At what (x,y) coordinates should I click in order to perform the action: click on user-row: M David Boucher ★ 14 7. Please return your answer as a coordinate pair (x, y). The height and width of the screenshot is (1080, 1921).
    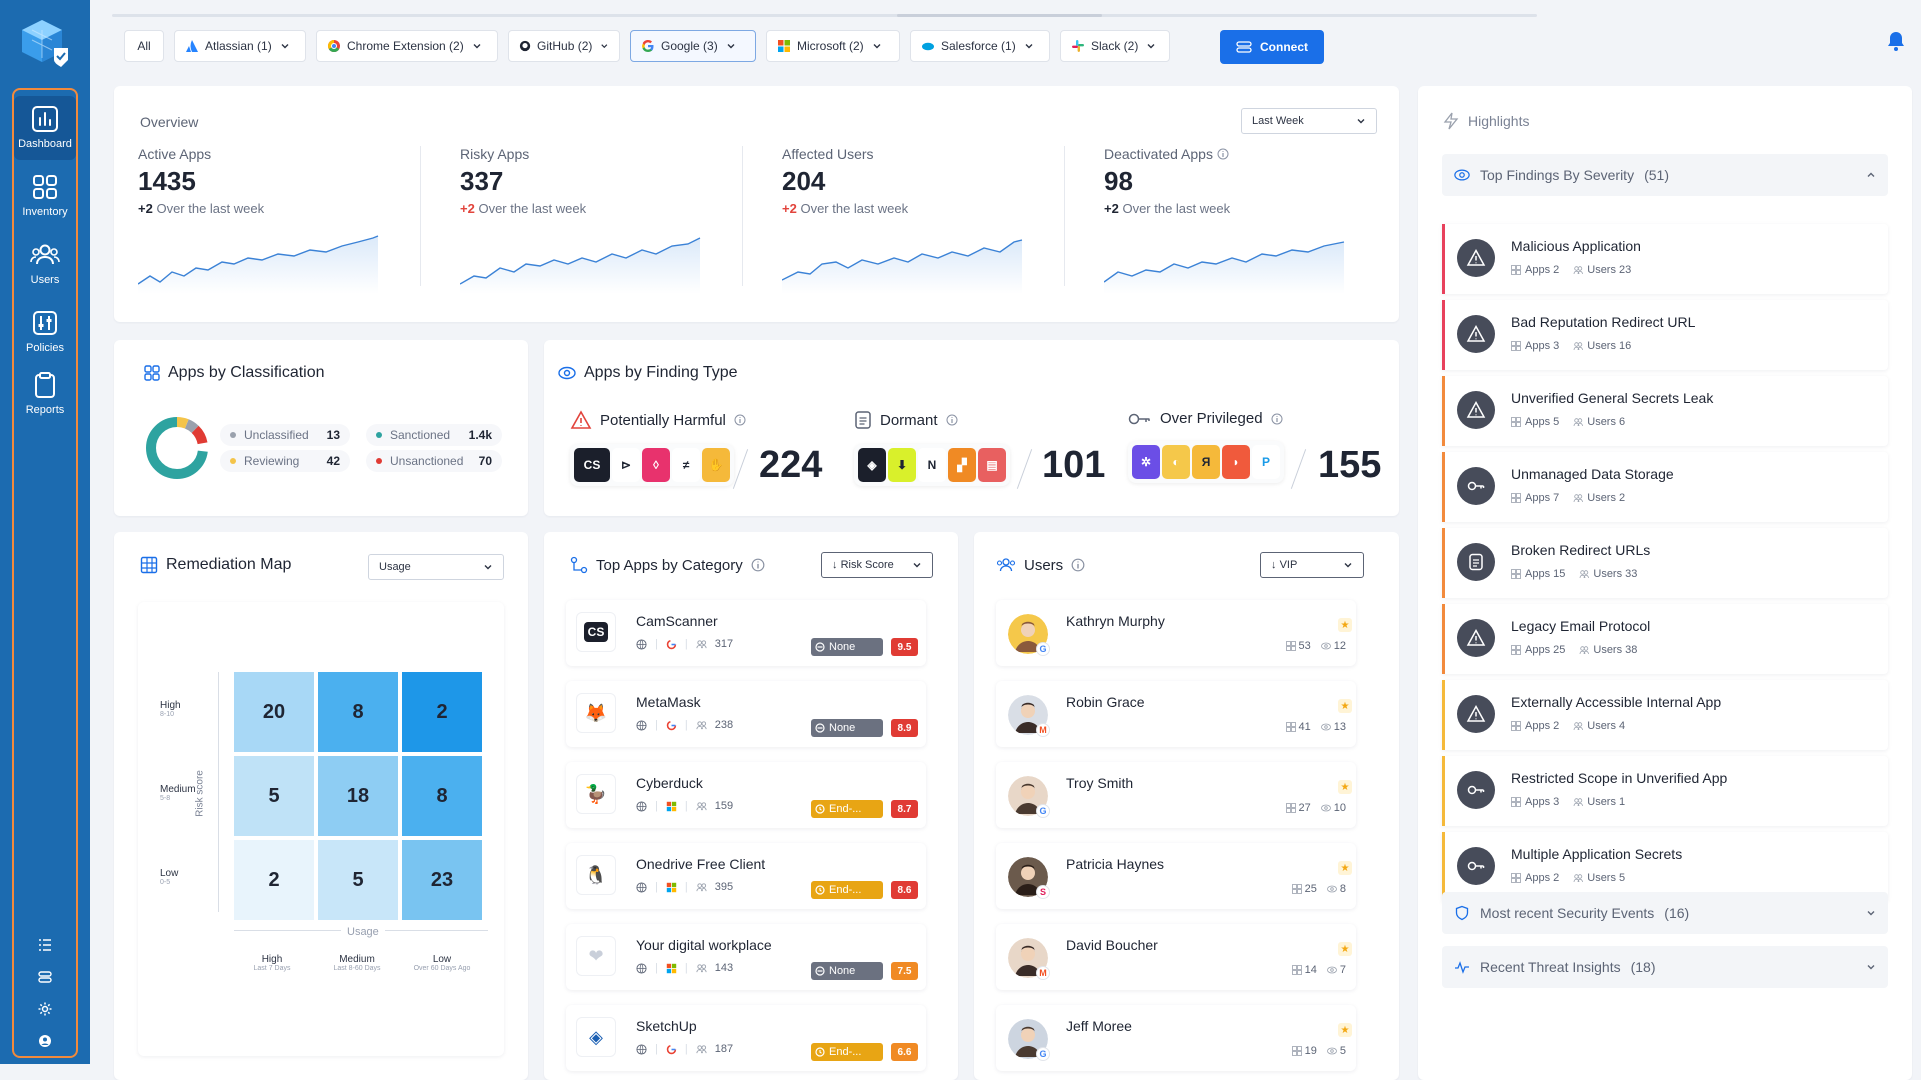
    Looking at the image, I should click on (1176, 957).